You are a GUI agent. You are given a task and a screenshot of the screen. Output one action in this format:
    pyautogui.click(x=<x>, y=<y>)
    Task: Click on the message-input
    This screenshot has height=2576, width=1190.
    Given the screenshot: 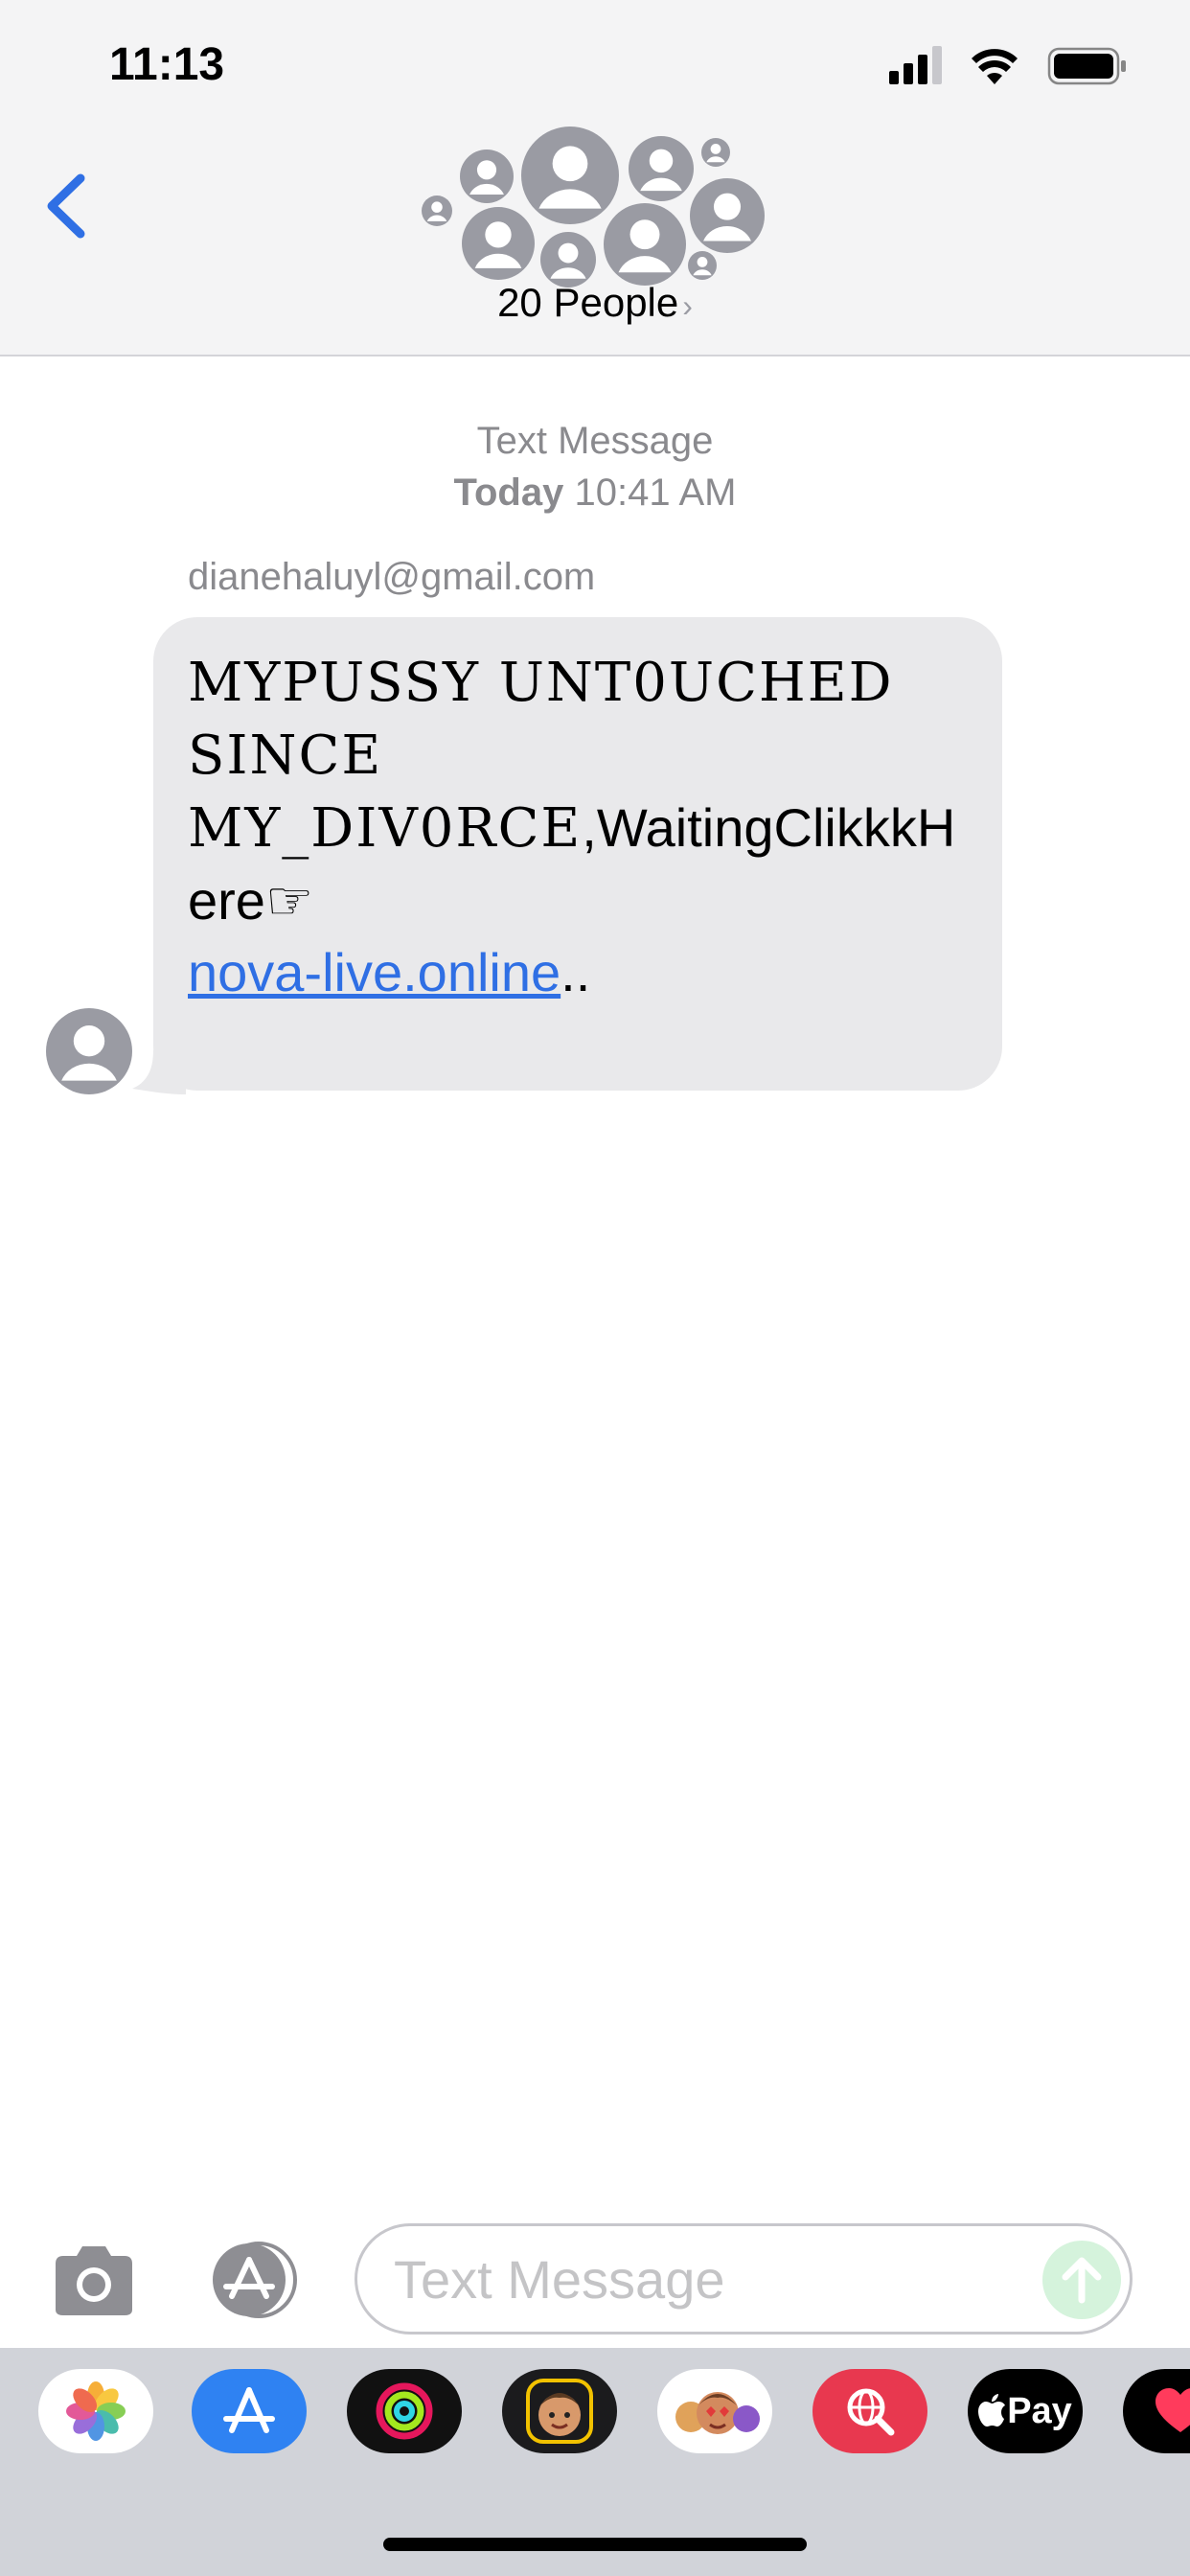 What is the action you would take?
    pyautogui.click(x=744, y=2278)
    